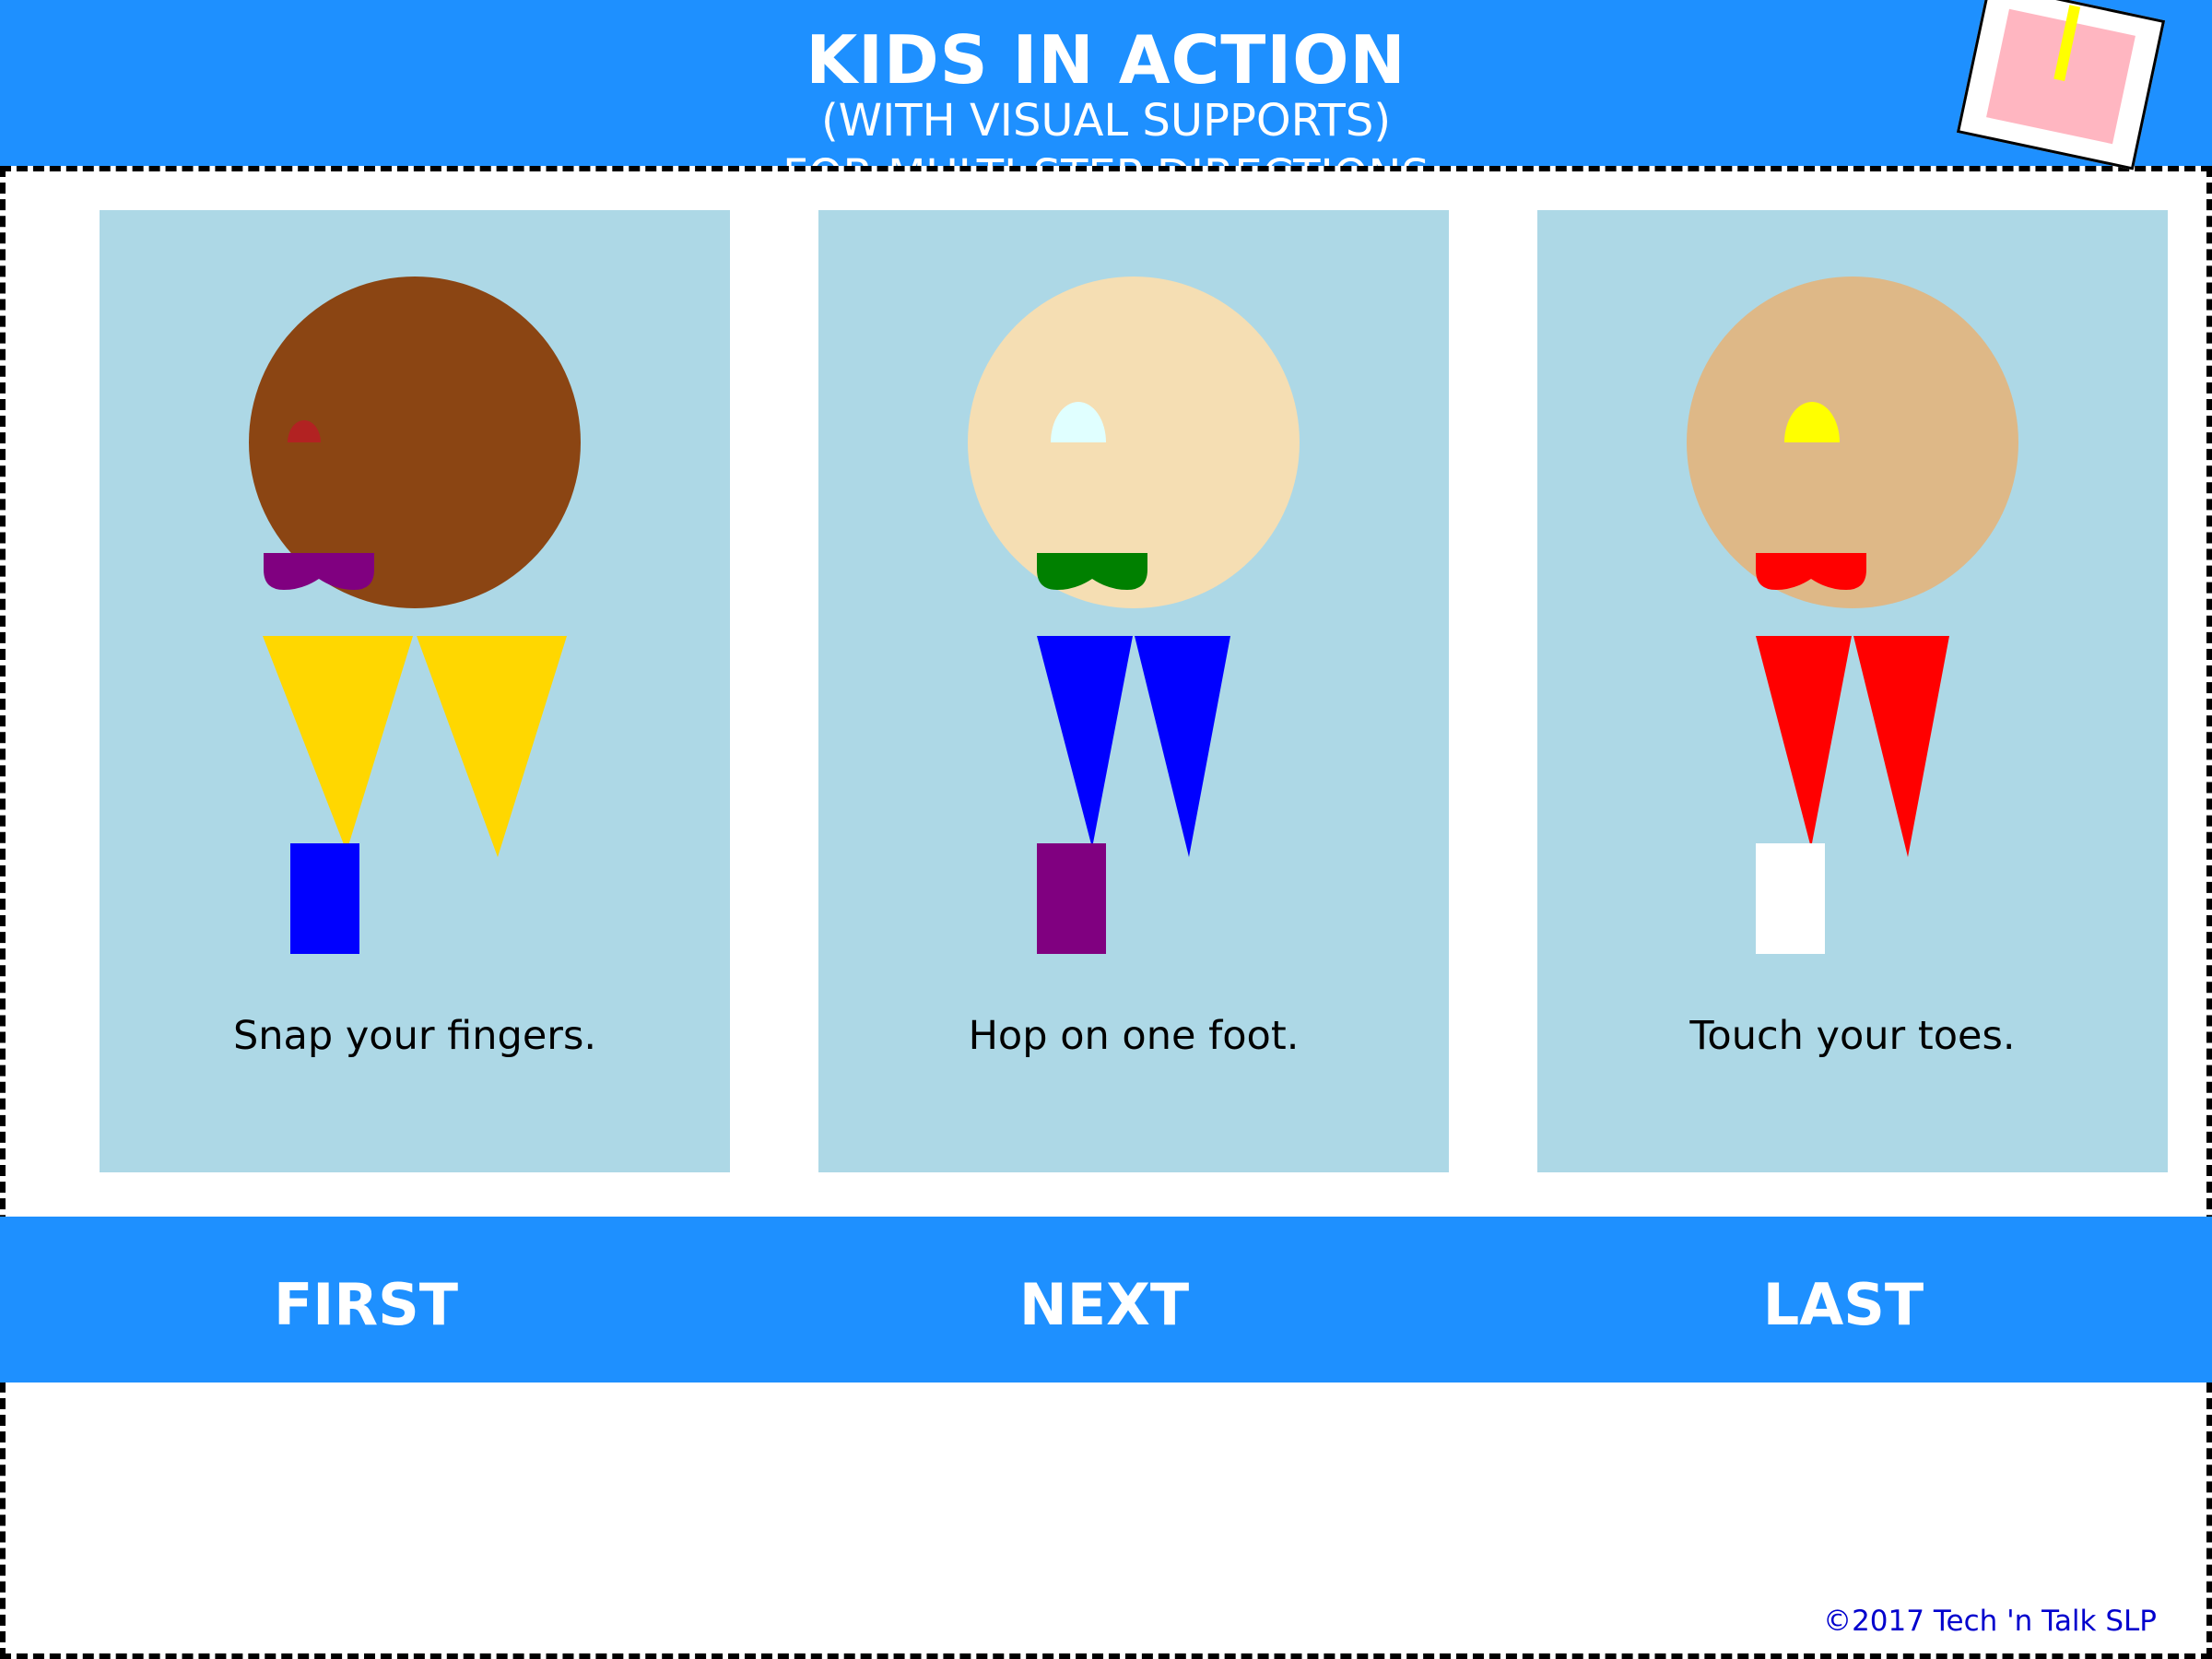 This screenshot has width=2212, height=1659. What do you see at coordinates (319, 571) in the screenshot?
I see `kid-mouth` at bounding box center [319, 571].